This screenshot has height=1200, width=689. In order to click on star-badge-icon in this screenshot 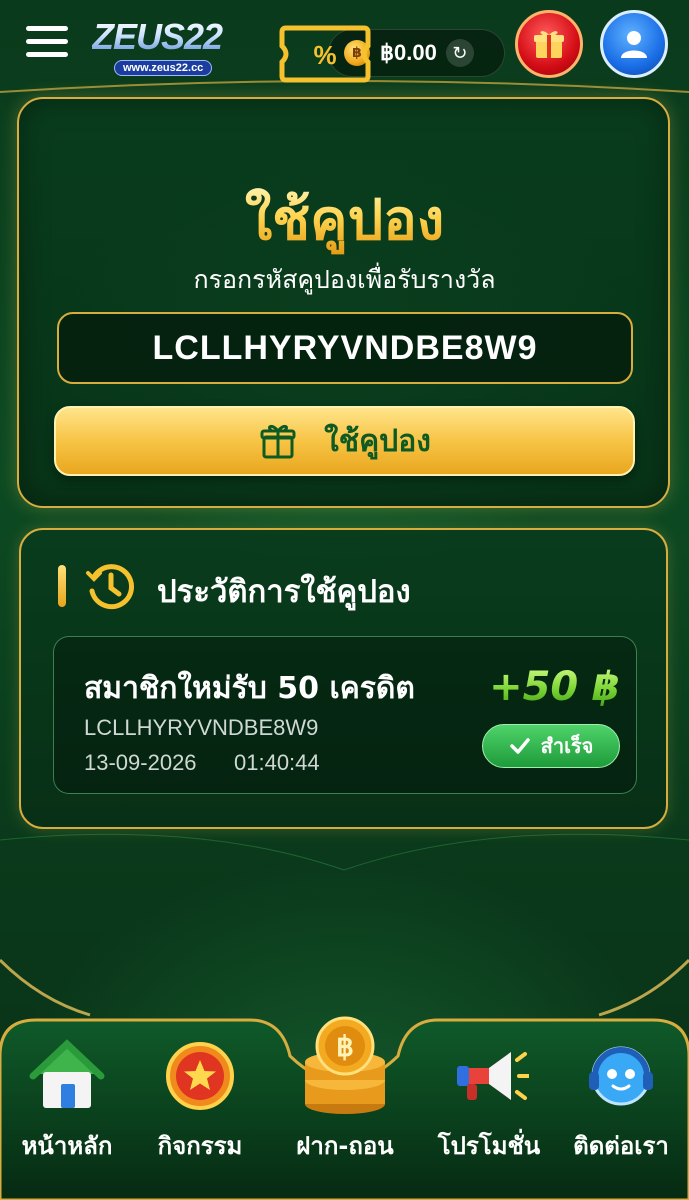, I will do `click(200, 1076)`.